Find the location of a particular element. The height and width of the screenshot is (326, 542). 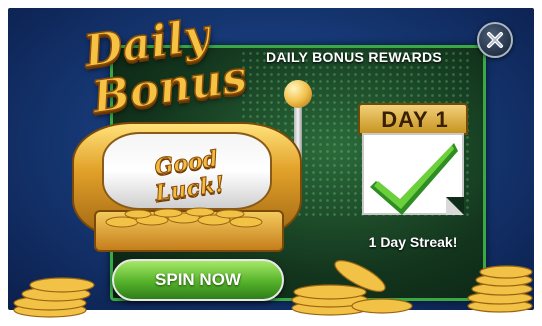

close-icon is located at coordinates (495, 40).